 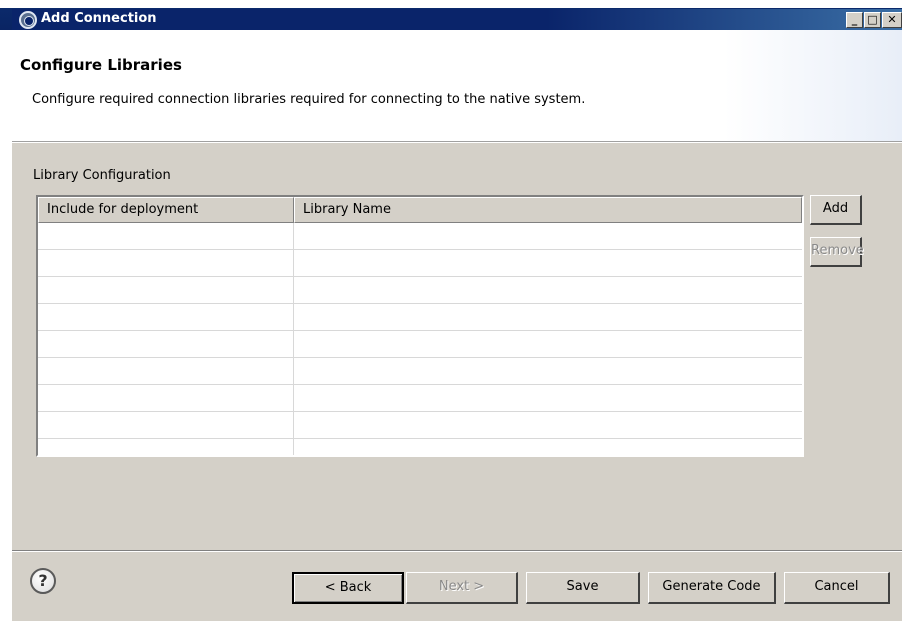 What do you see at coordinates (102, 175) in the screenshot?
I see `library-configuration-label: Library Configuration` at bounding box center [102, 175].